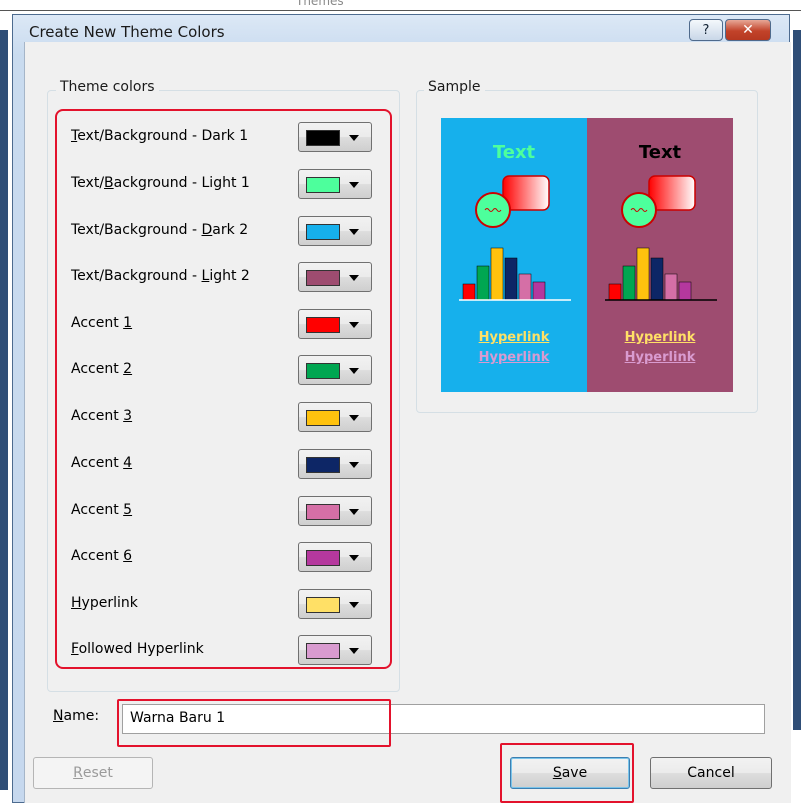  I want to click on cancel-button-label: Cancel, so click(711, 773).